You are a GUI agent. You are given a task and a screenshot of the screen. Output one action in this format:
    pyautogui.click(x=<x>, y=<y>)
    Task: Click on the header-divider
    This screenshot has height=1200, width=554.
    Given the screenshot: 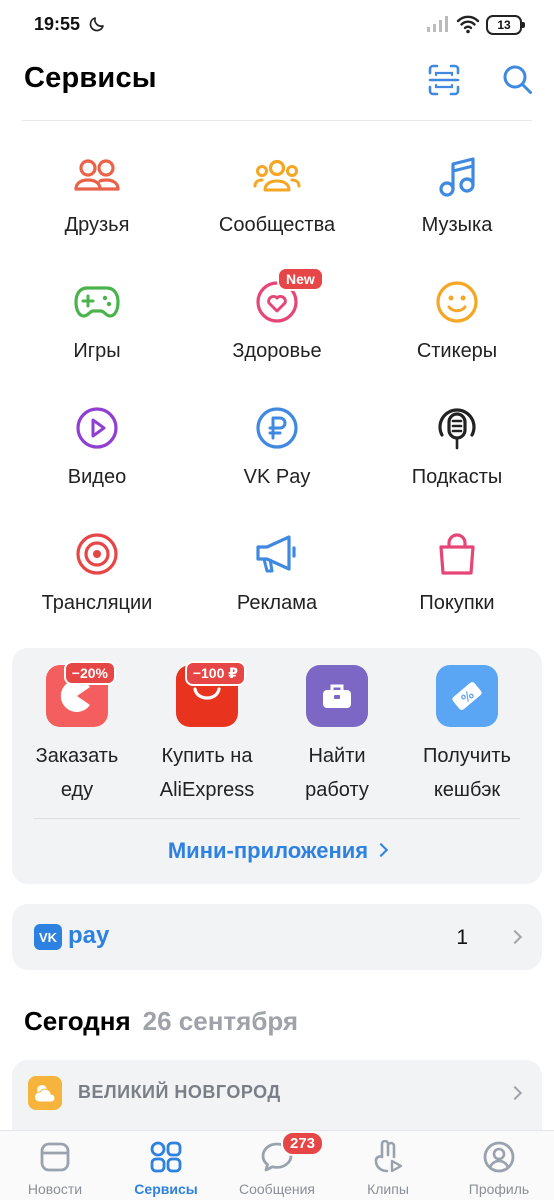 What is the action you would take?
    pyautogui.click(x=277, y=120)
    